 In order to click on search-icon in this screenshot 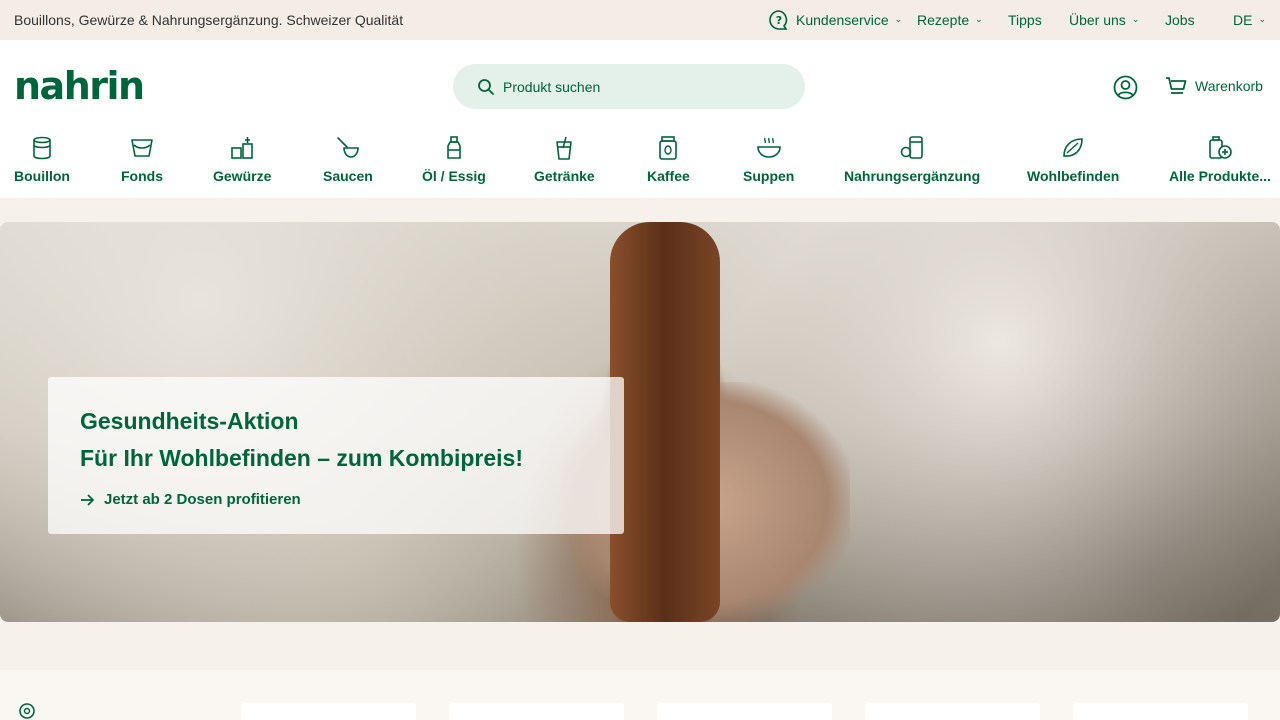, I will do `click(486, 86)`.